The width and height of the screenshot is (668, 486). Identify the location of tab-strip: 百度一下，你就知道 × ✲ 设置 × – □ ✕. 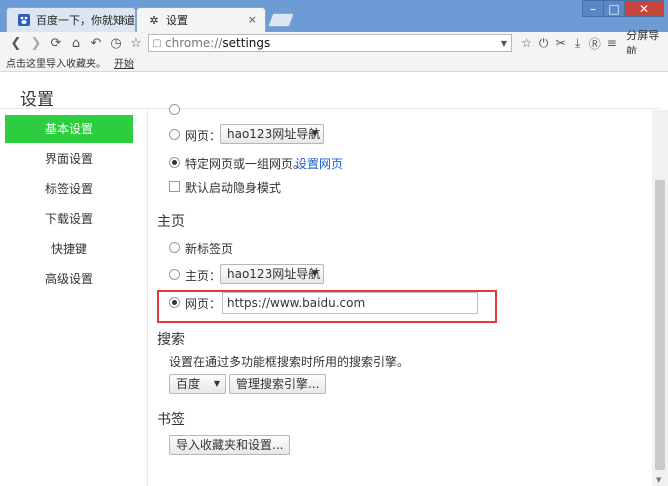
(334, 16).